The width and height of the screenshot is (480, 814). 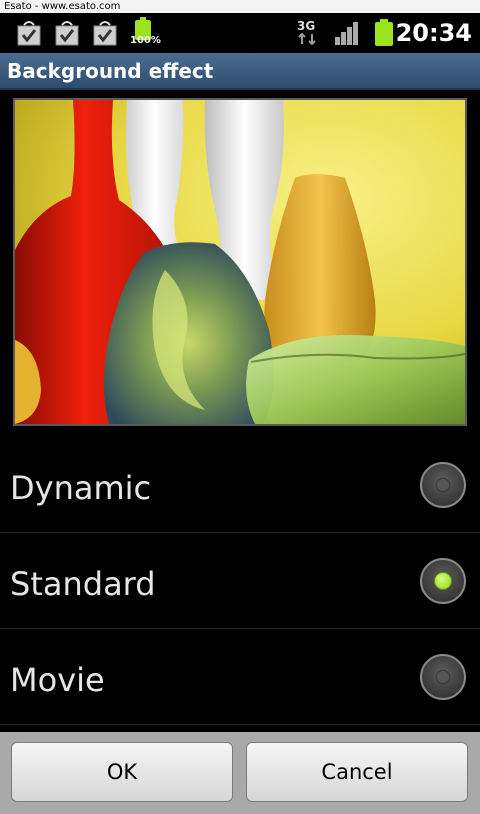 I want to click on dialog-title-bar: Background effect, so click(x=240, y=71).